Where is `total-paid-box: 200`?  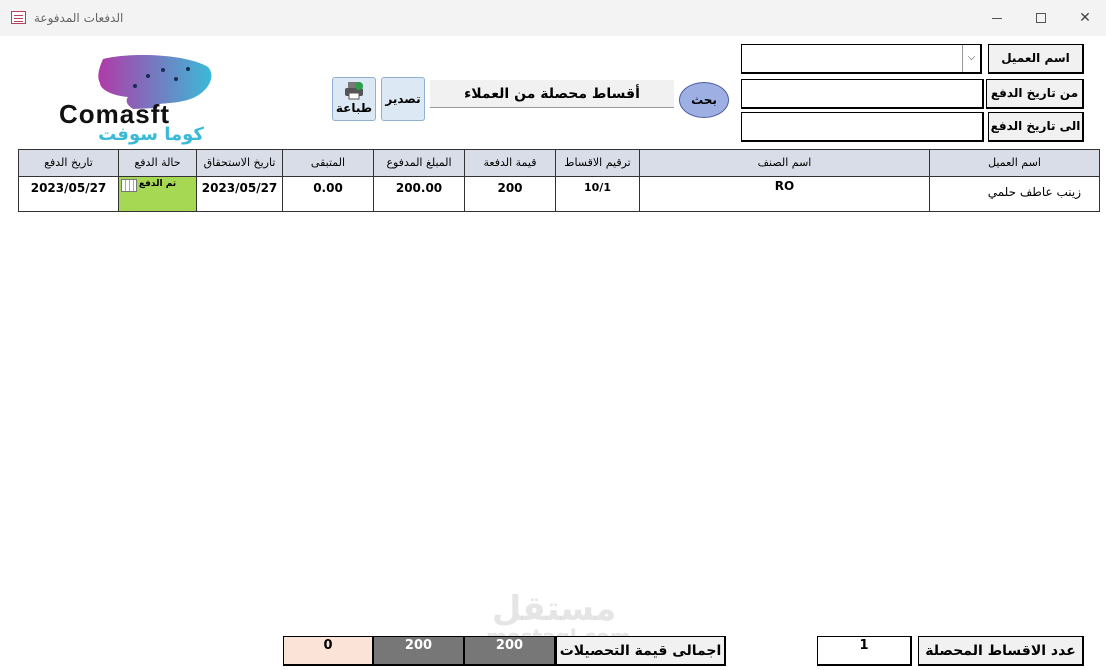 total-paid-box: 200 is located at coordinates (419, 651).